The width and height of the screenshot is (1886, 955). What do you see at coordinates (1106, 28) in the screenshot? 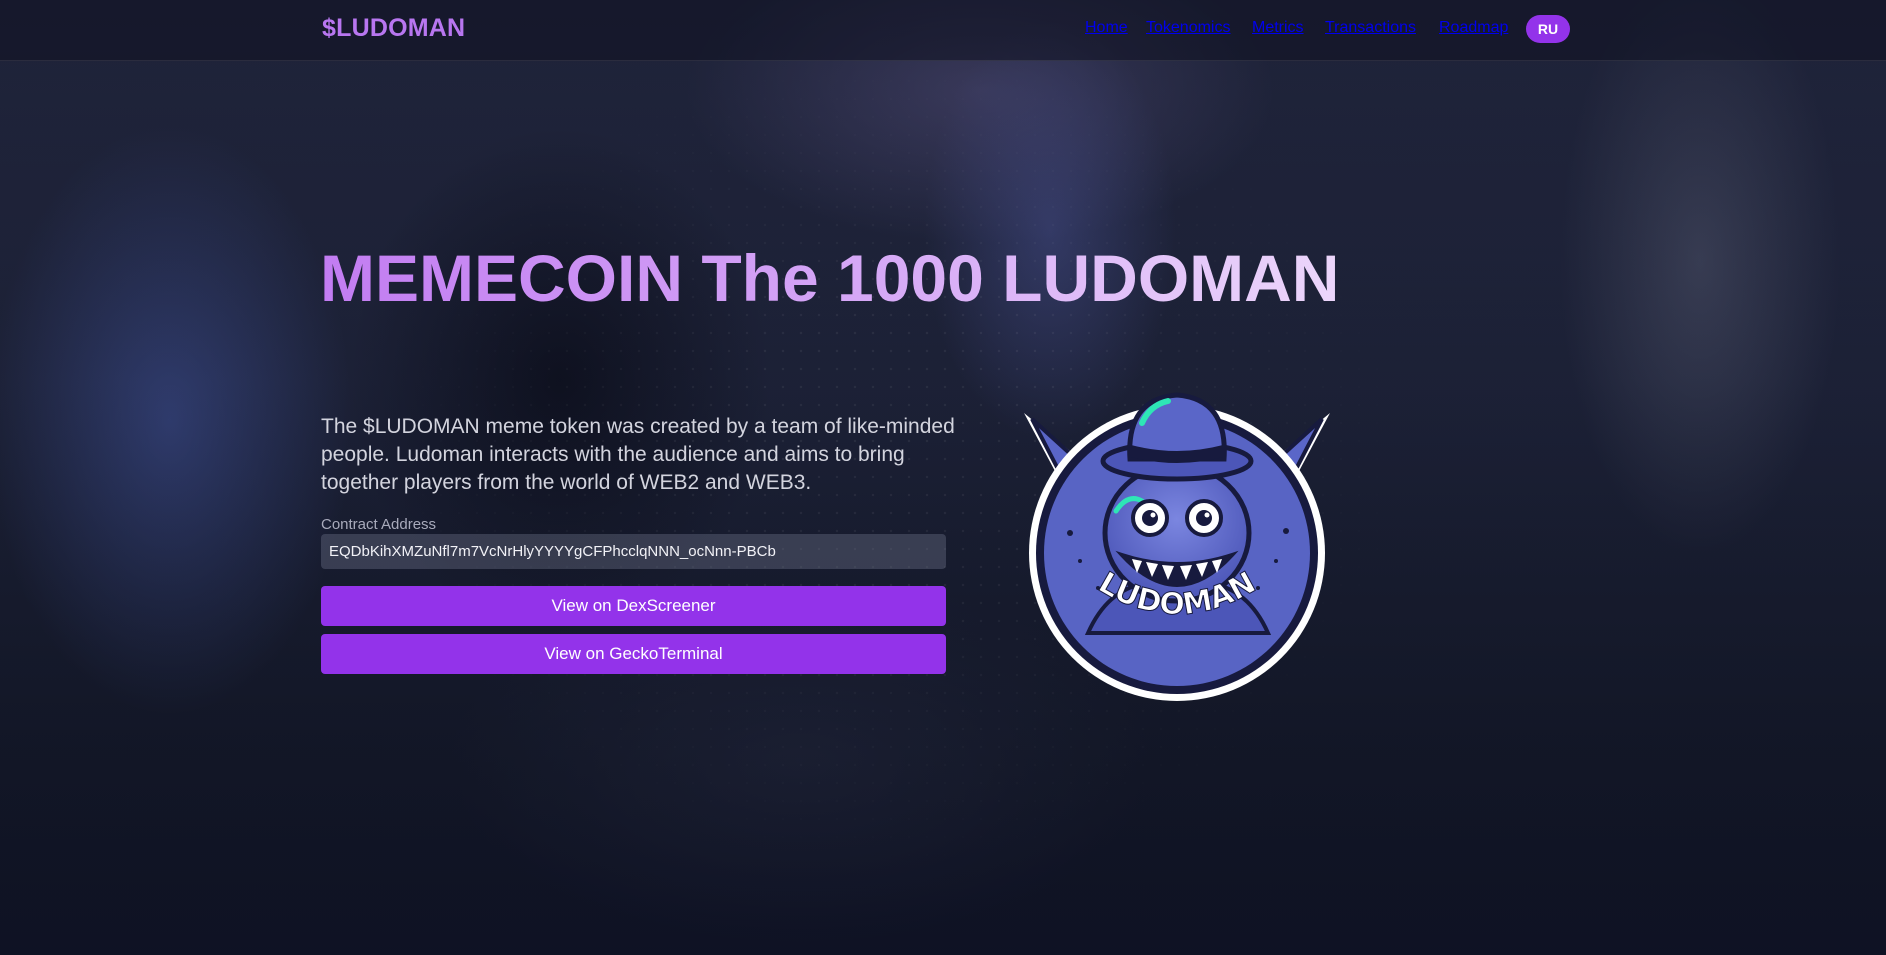
I see `nav-link-home: Home` at bounding box center [1106, 28].